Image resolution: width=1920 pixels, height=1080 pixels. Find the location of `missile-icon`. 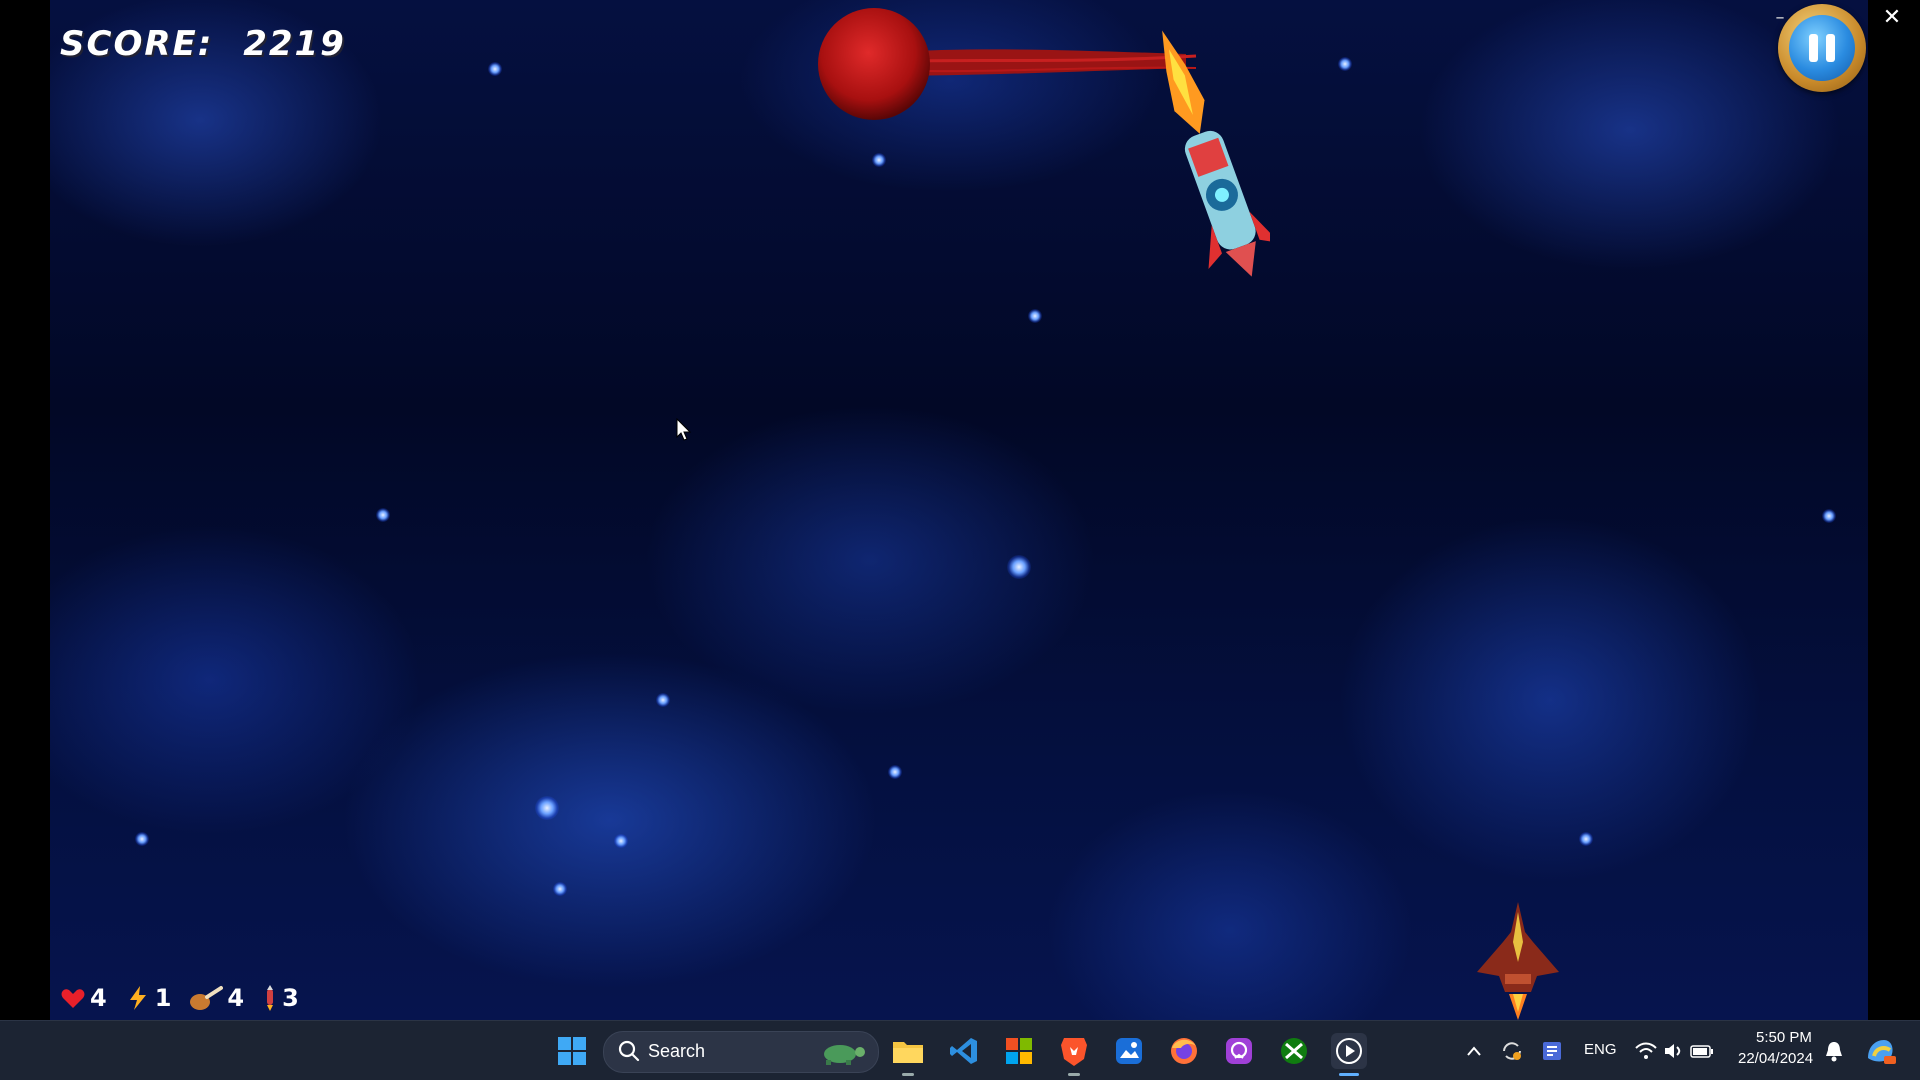

missile-icon is located at coordinates (270, 998).